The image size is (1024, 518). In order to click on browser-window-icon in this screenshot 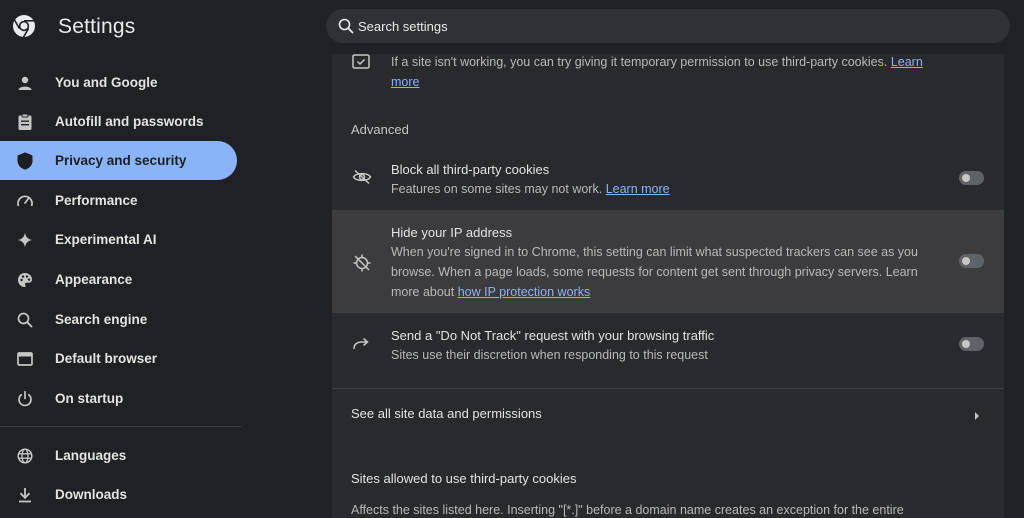, I will do `click(25, 359)`.